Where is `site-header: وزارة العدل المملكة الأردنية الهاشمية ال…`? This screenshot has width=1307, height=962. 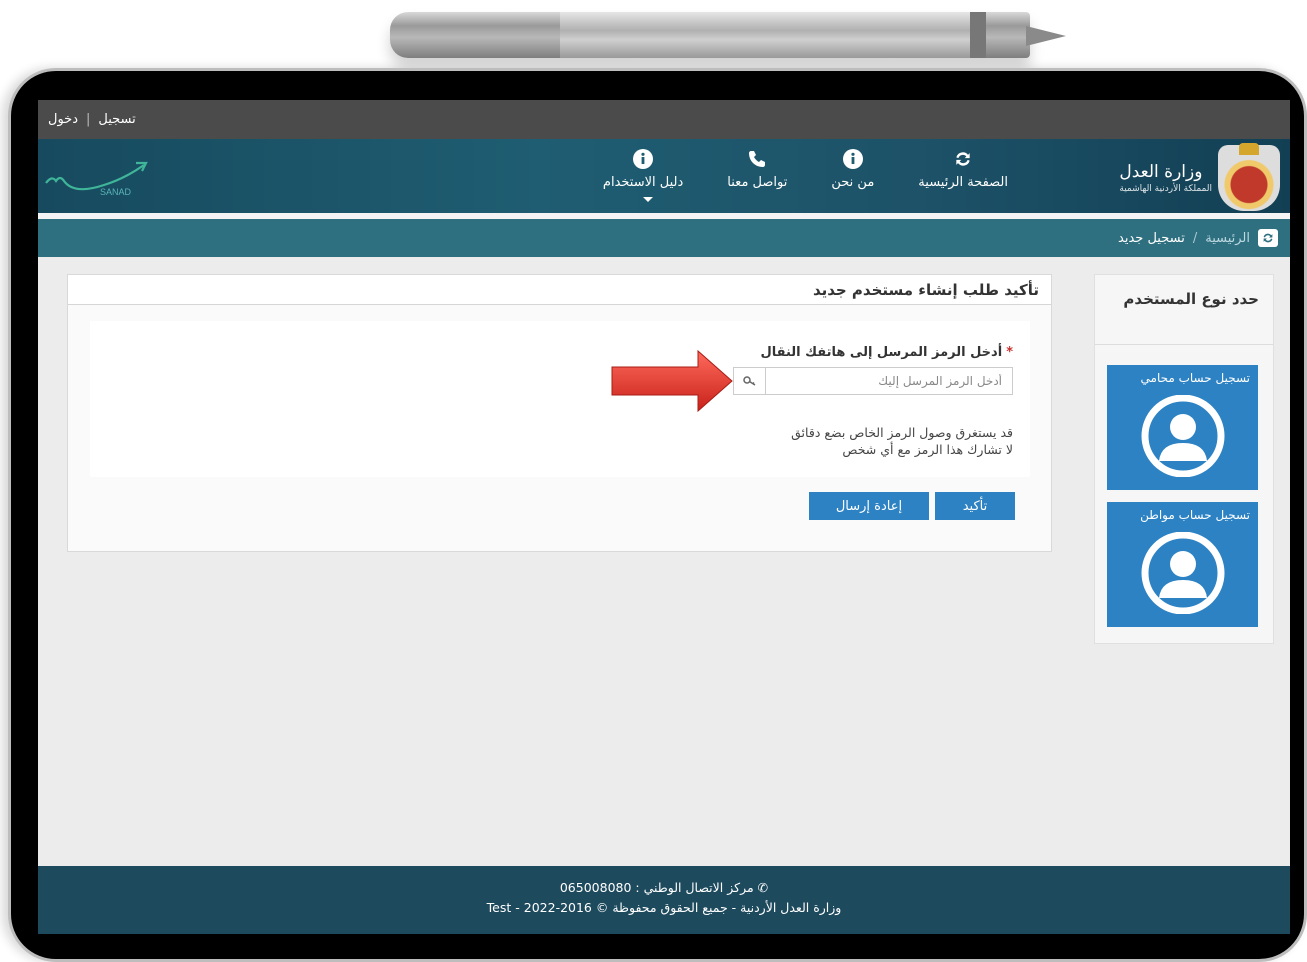
site-header: وزارة العدل المملكة الأردنية الهاشمية ال… is located at coordinates (664, 179).